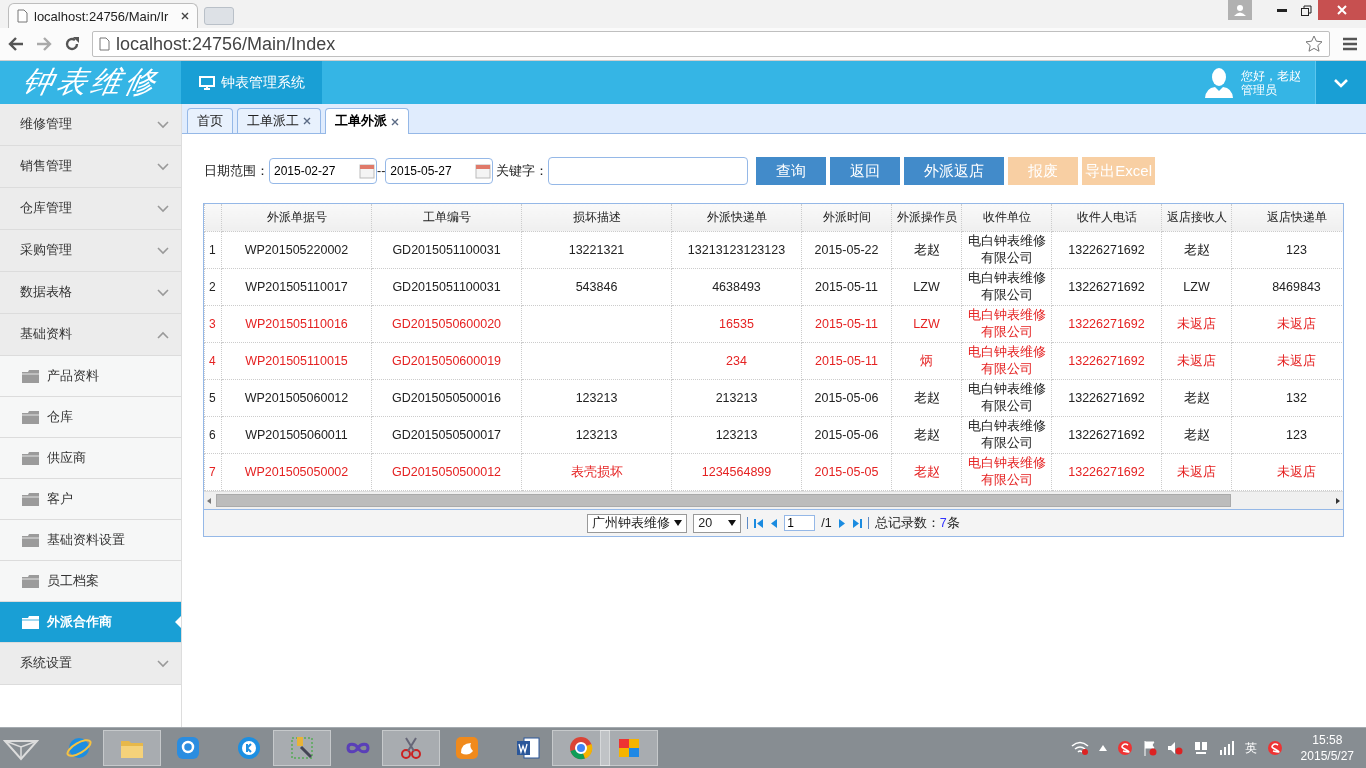  Describe the element at coordinates (213, 250) in the screenshot. I see `row-number: 1` at that location.